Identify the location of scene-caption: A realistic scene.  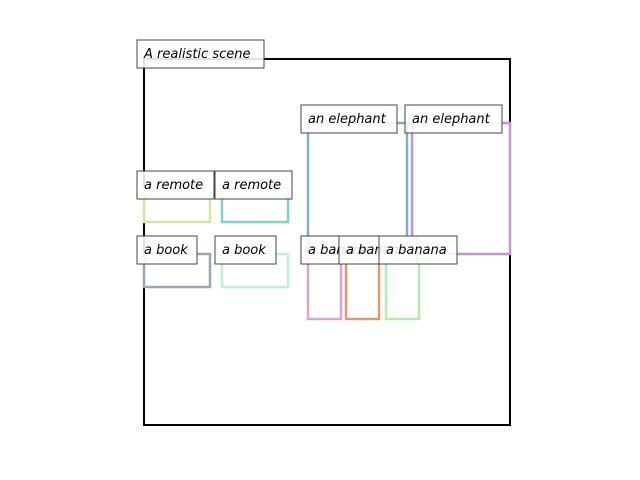
(200, 54).